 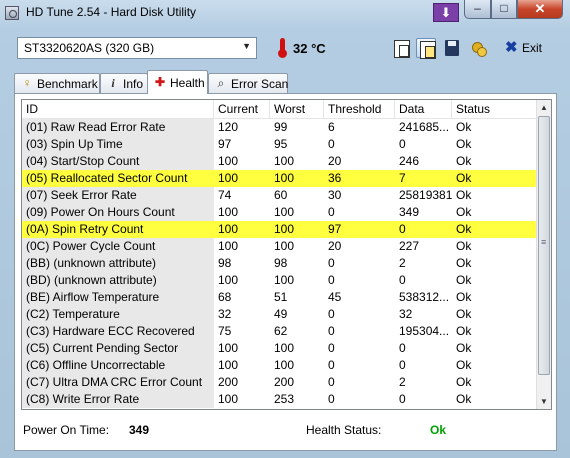 What do you see at coordinates (452, 48) in the screenshot?
I see `save-button` at bounding box center [452, 48].